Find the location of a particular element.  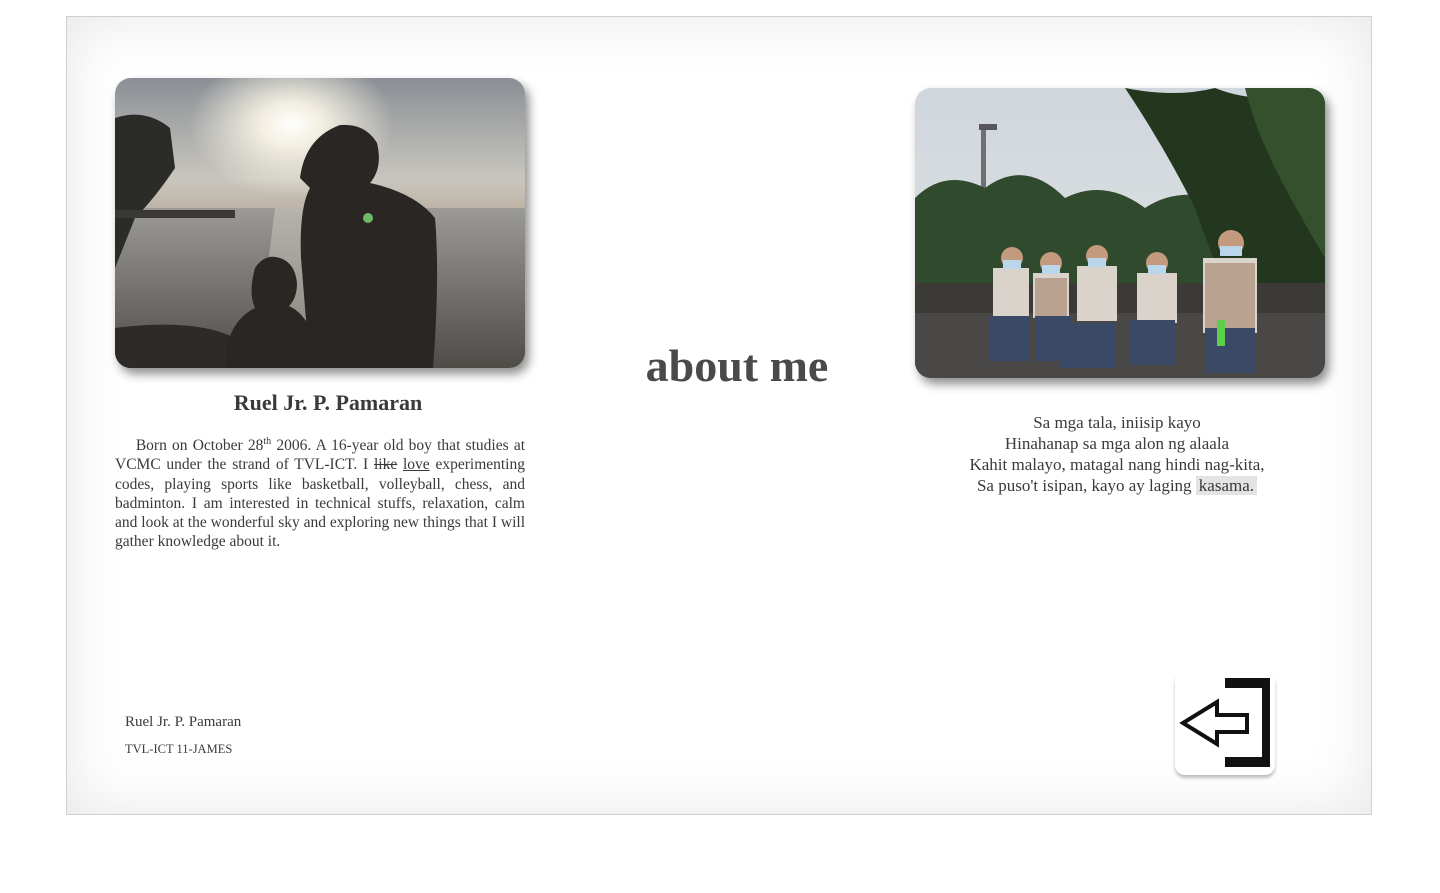

exit-button is located at coordinates (1225, 723).